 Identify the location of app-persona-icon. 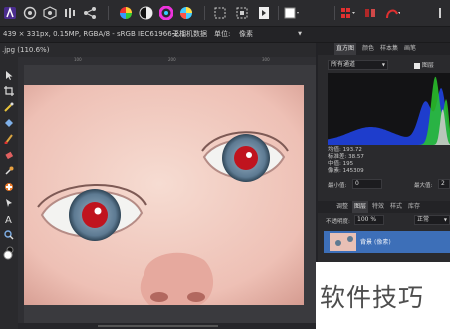
(10, 13).